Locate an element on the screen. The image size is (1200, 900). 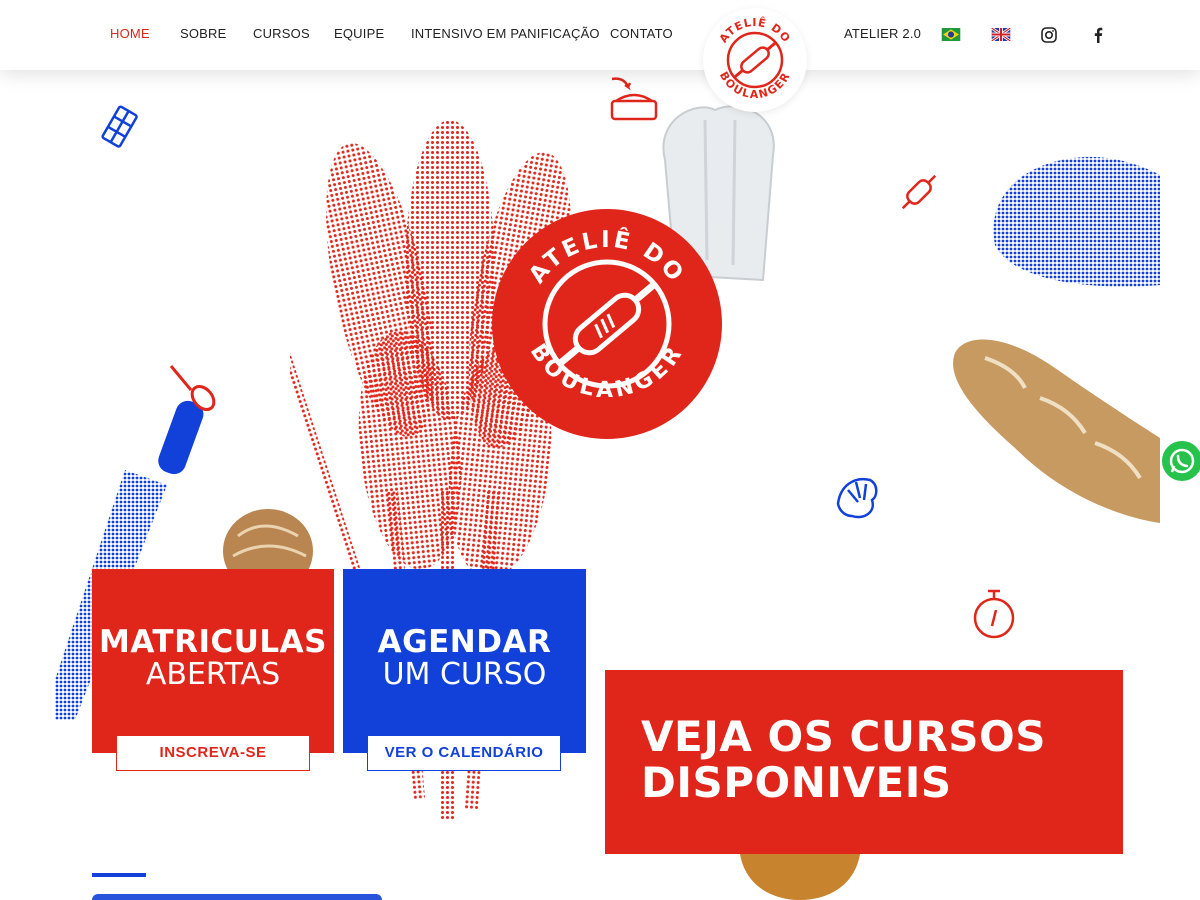
agendar-subtitle: UM CURSO is located at coordinates (464, 674).